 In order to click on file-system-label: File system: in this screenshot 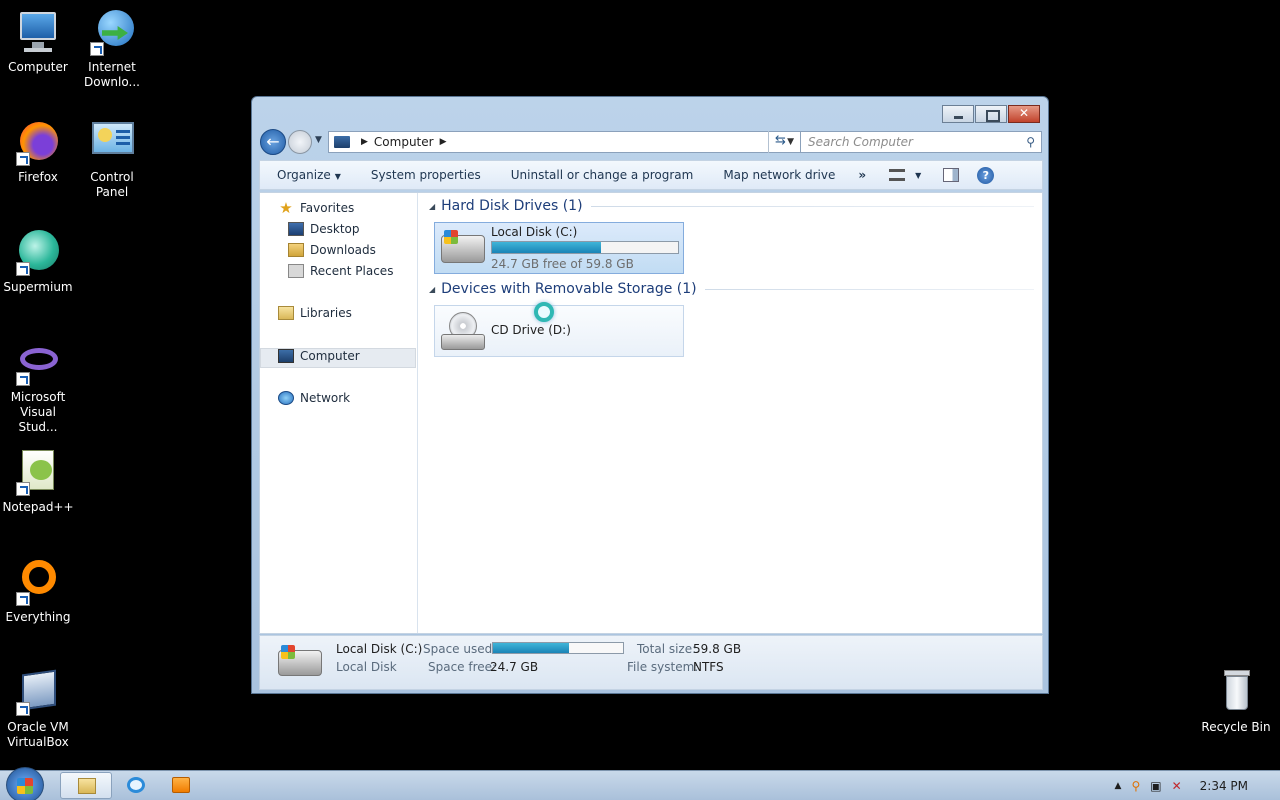, I will do `click(663, 667)`.